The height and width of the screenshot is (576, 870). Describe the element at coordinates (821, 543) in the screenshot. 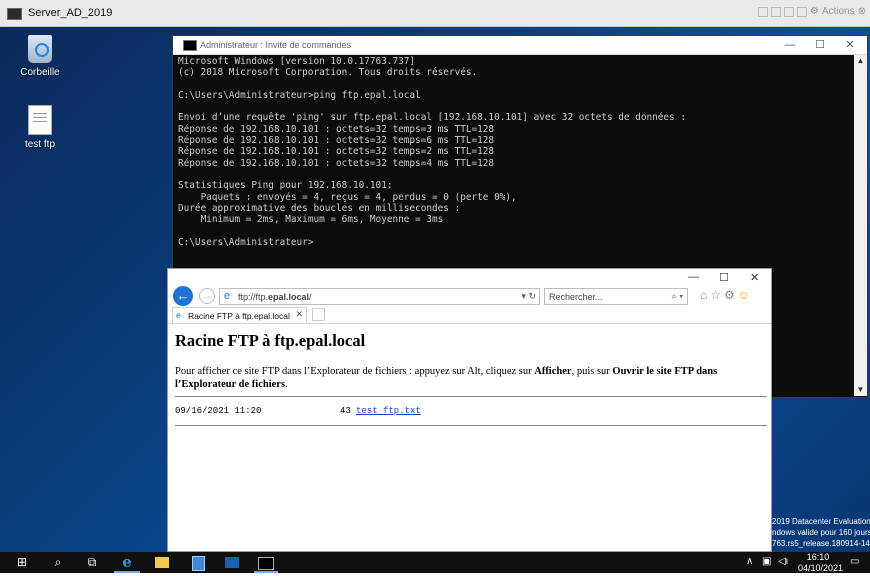

I see `os-watermark-line: 763.rs5_release.180914-1434` at that location.